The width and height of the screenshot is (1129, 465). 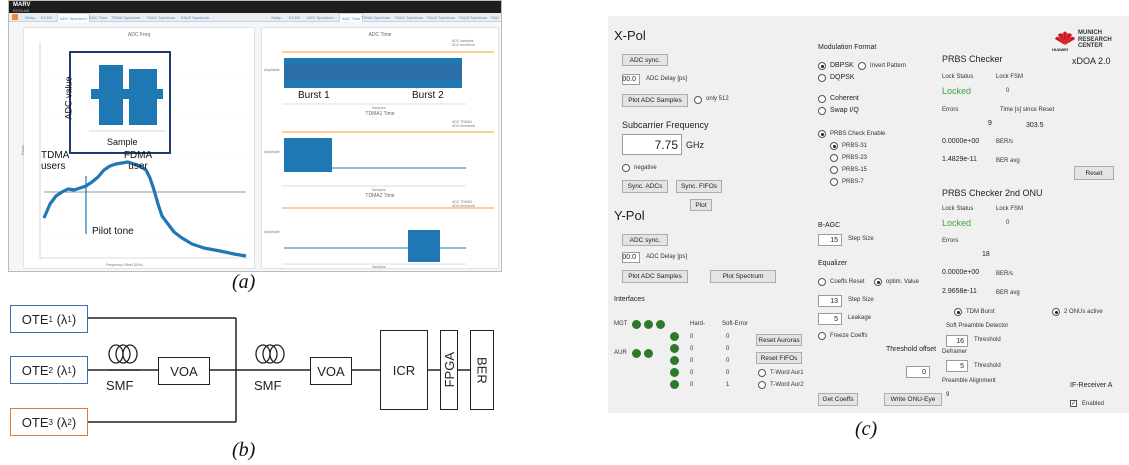 I want to click on prbs15-radio, so click(x=834, y=170).